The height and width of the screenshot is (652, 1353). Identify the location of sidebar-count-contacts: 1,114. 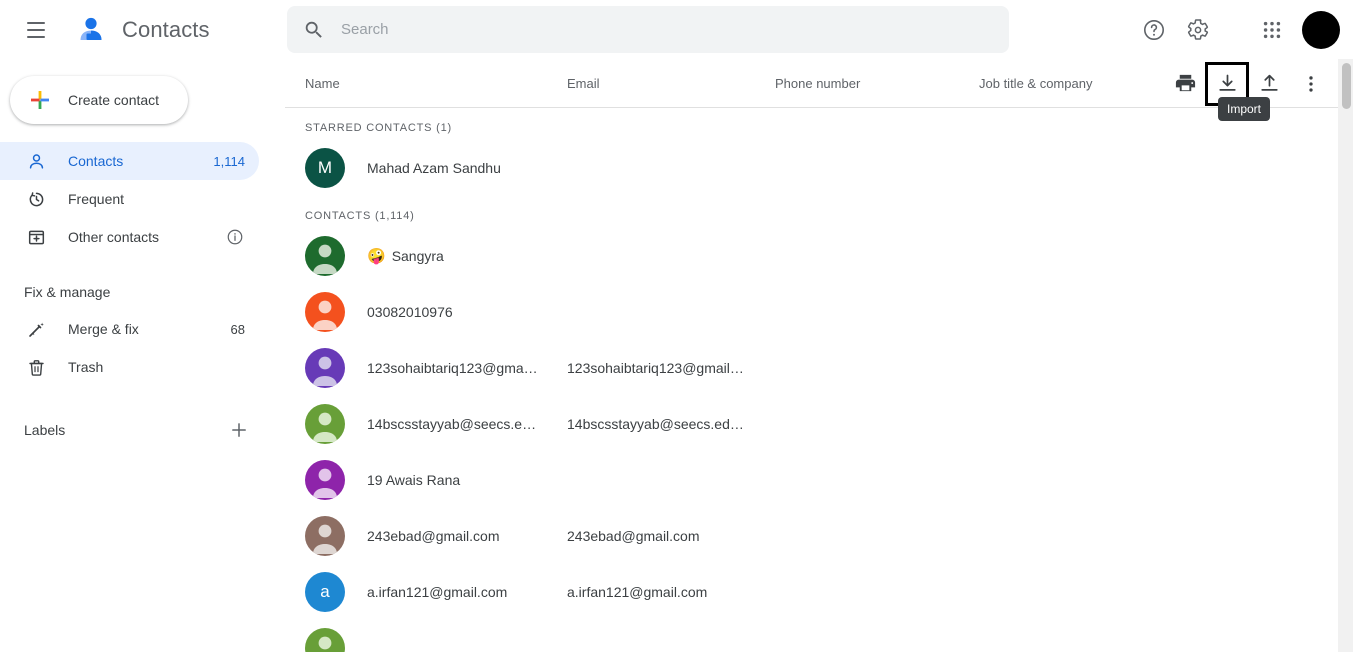
(229, 161).